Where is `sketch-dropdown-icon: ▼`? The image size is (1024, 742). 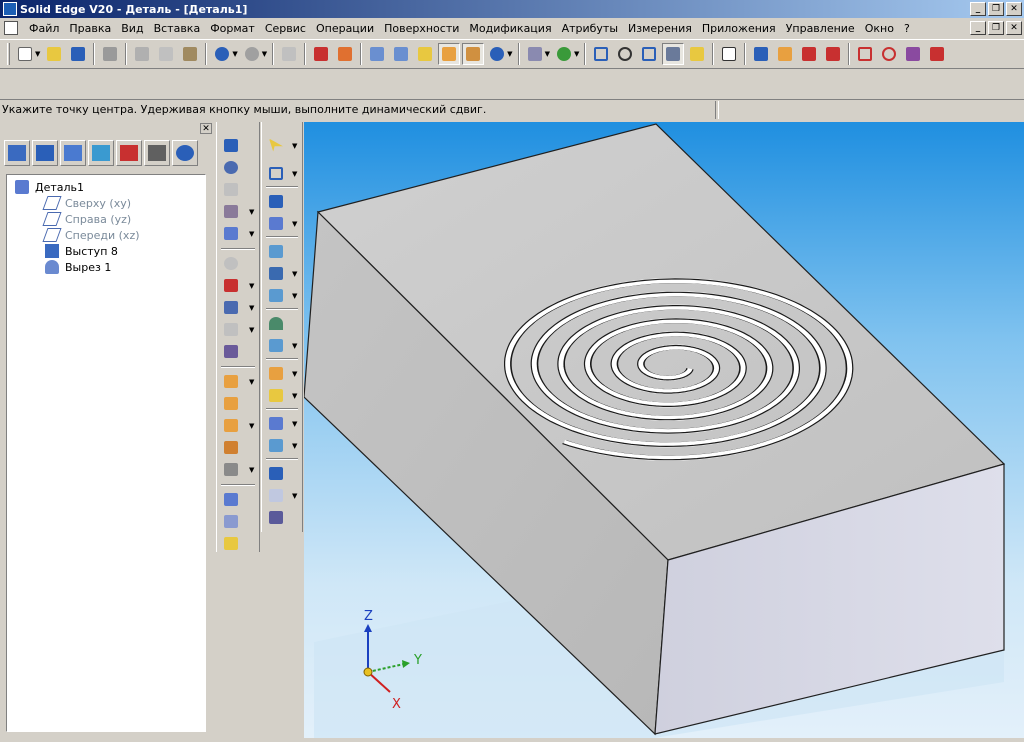
sketch-dropdown-icon: ▼ is located at coordinates (294, 174).